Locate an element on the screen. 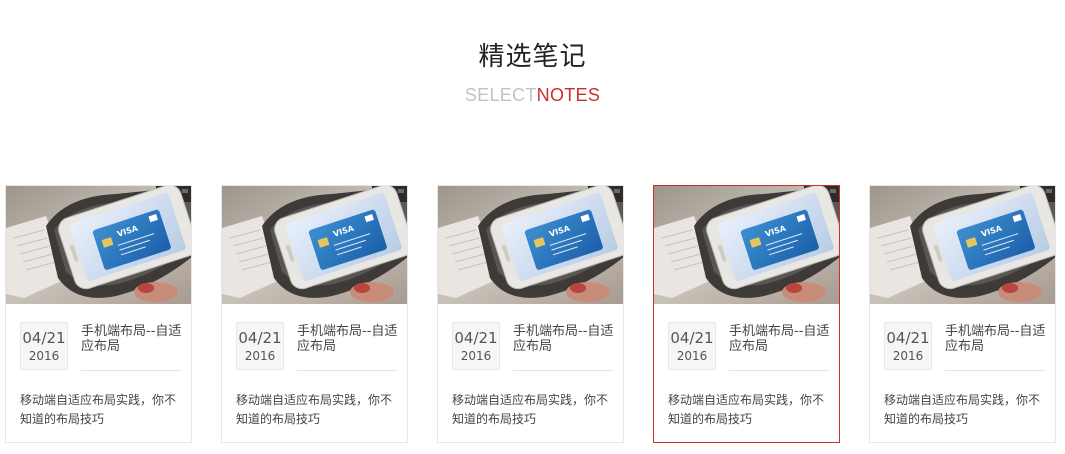 The height and width of the screenshot is (454, 1065). subtitle-select: SELECT is located at coordinates (500, 95).